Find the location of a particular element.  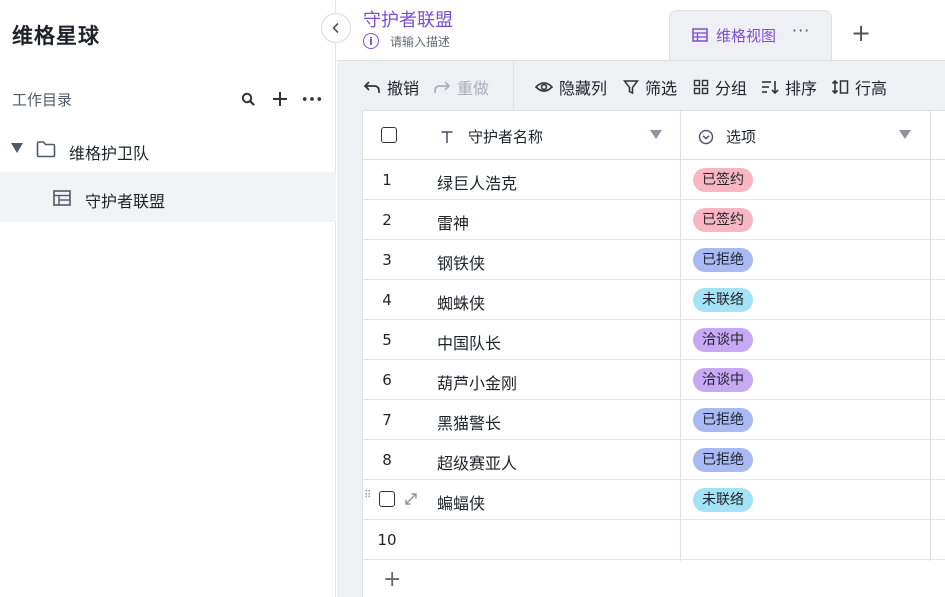

tab-grid-view: 维格视图 ··· is located at coordinates (750, 35).